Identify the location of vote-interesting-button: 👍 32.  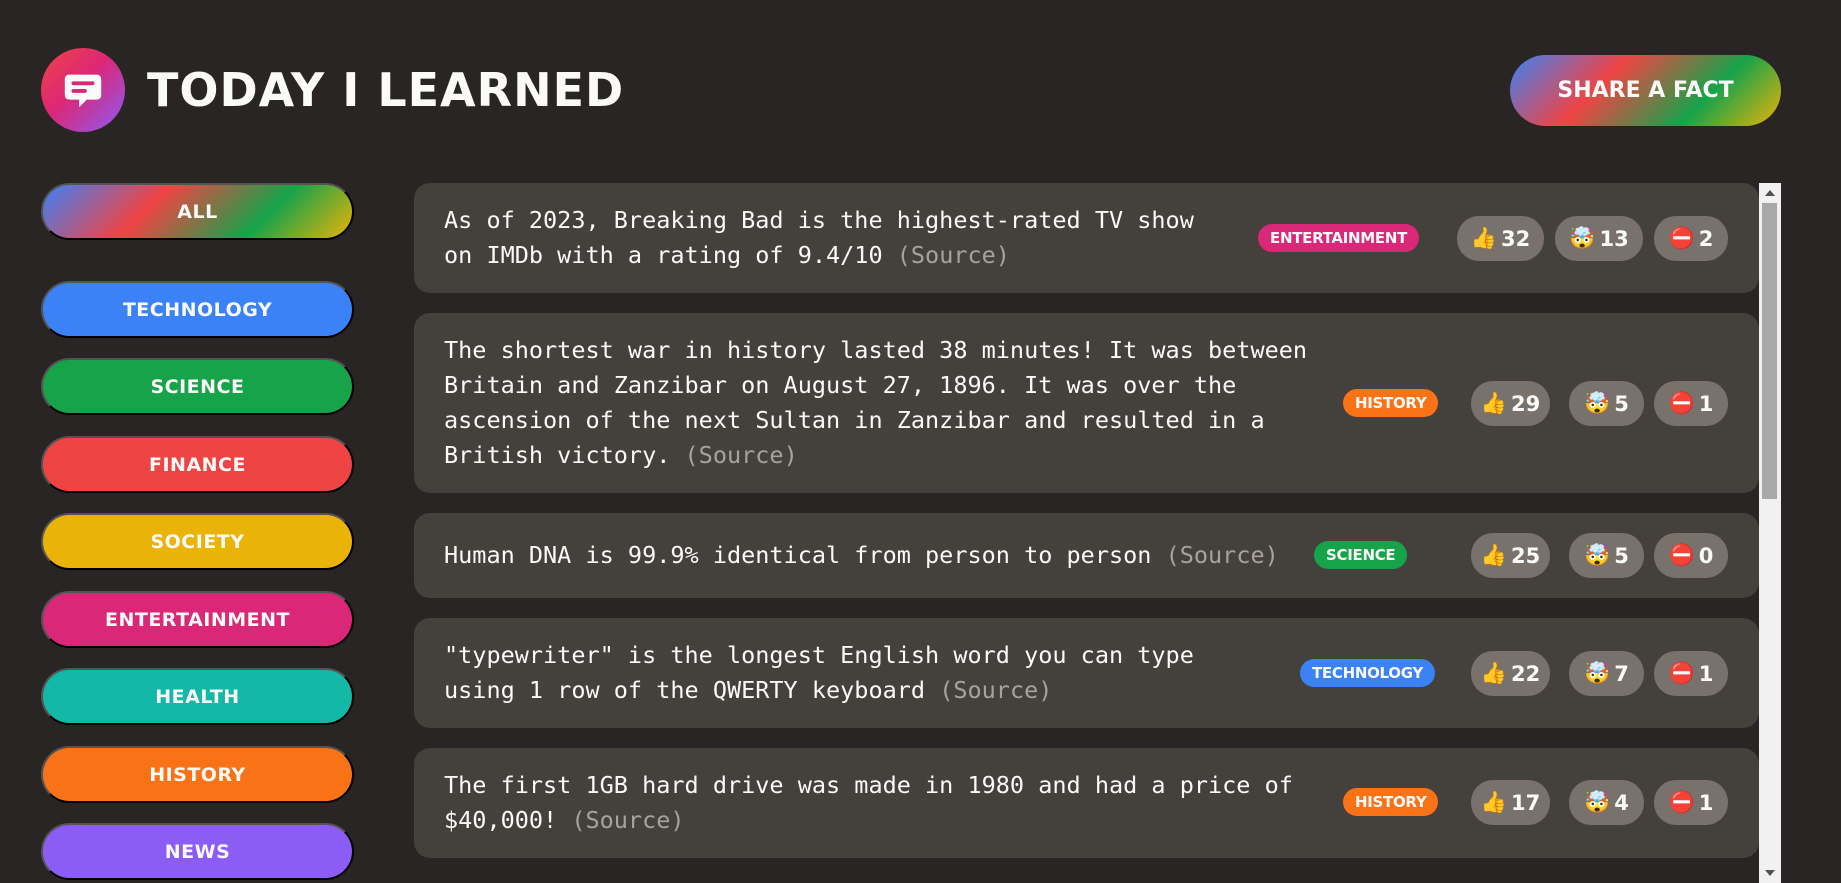
(1500, 238).